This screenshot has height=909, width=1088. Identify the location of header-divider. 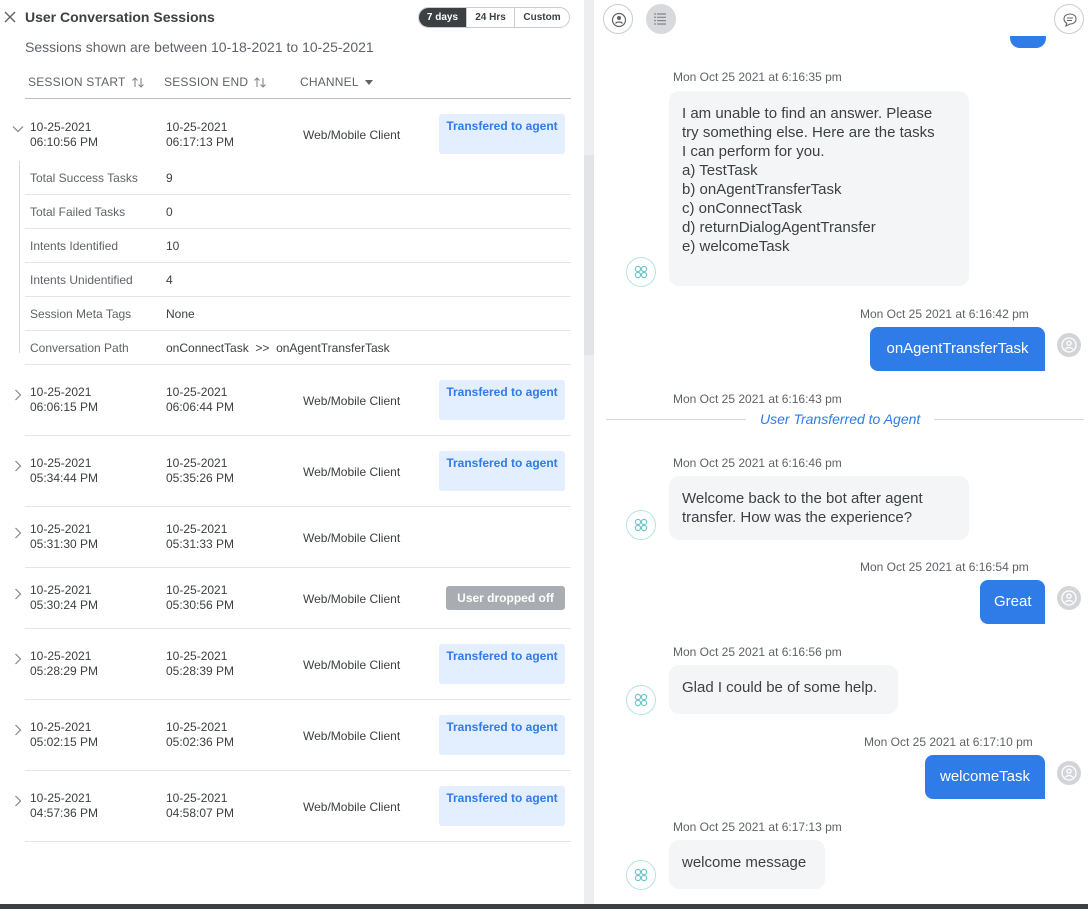
(298, 98).